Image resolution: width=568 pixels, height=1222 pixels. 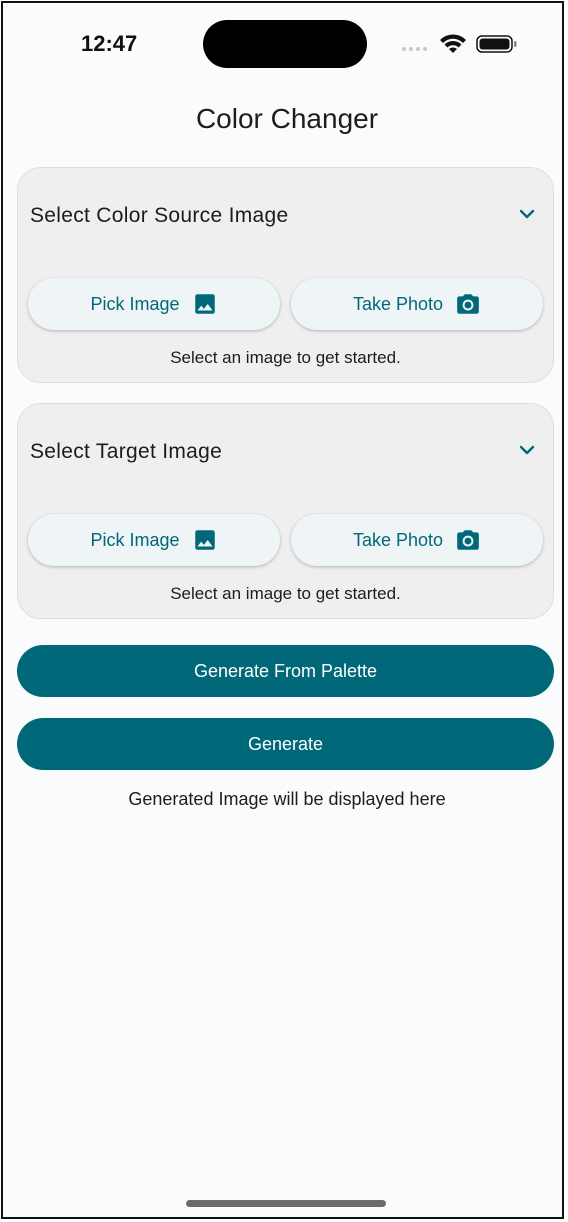 What do you see at coordinates (285, 671) in the screenshot?
I see `generate-from-palette-button: Generate From Palette` at bounding box center [285, 671].